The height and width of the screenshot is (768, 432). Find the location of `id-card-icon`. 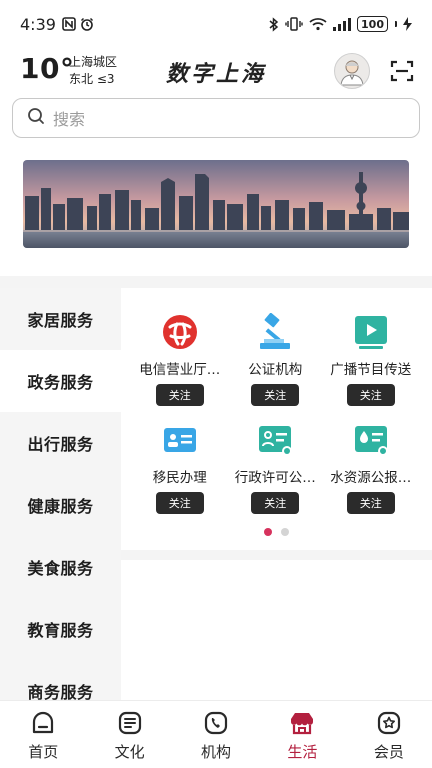

id-card-icon is located at coordinates (180, 440).